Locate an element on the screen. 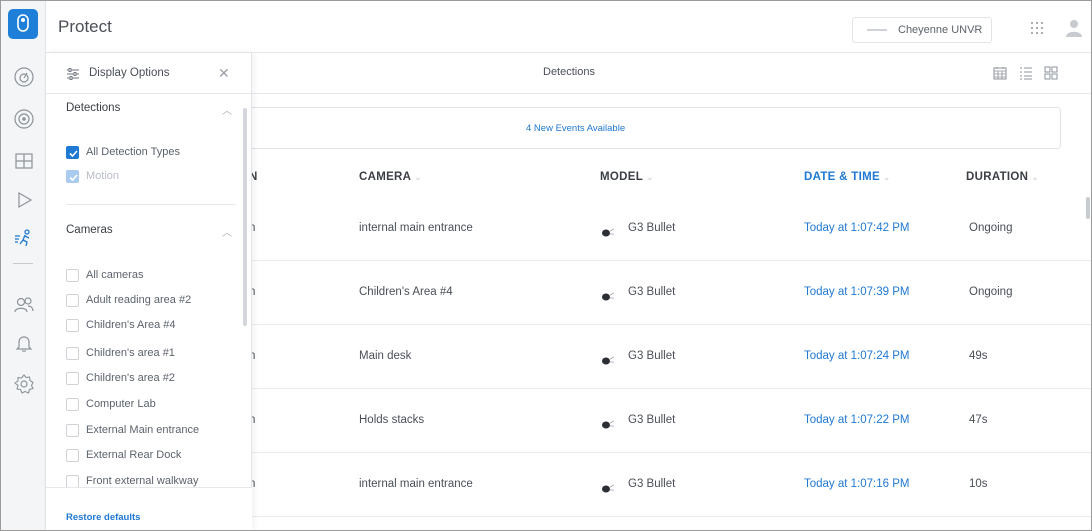 The image size is (1092, 531). checkbox-label: Adult reading area #2 is located at coordinates (138, 300).